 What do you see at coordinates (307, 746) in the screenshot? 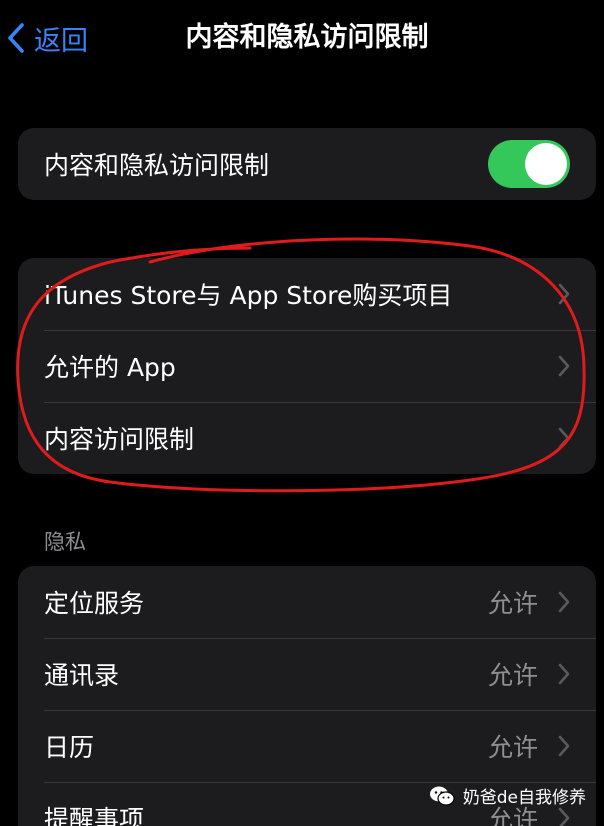
I see `list-item-calendars: 日历 允许` at bounding box center [307, 746].